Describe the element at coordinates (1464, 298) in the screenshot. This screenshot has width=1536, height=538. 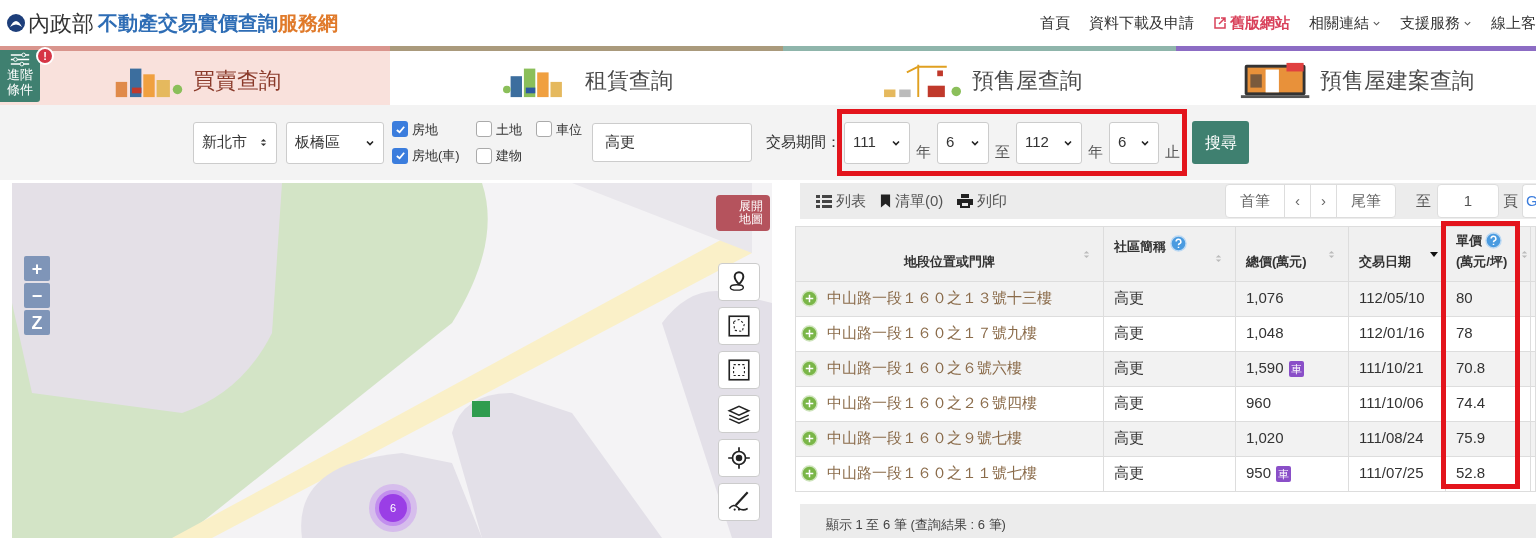
I see `unit-price-cell-text: 80` at that location.